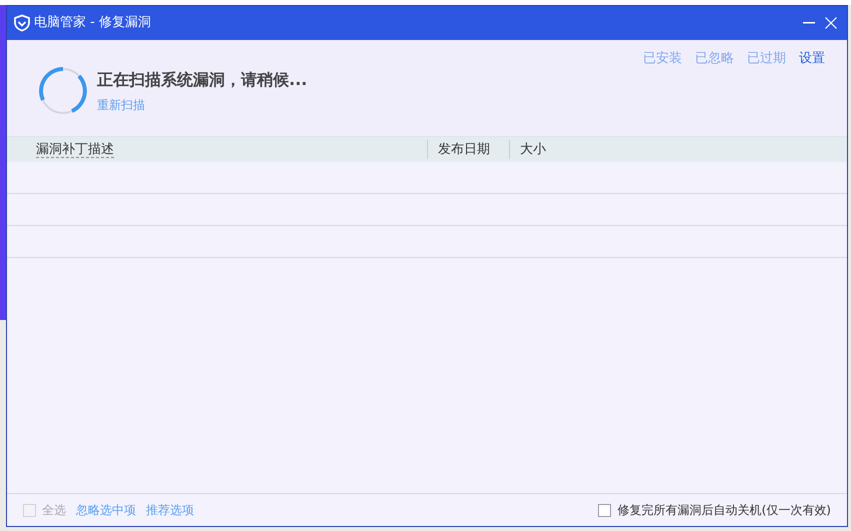 Image resolution: width=851 pixels, height=531 pixels. Describe the element at coordinates (604, 510) in the screenshot. I see `auto-shutdown-checkbox` at that location.